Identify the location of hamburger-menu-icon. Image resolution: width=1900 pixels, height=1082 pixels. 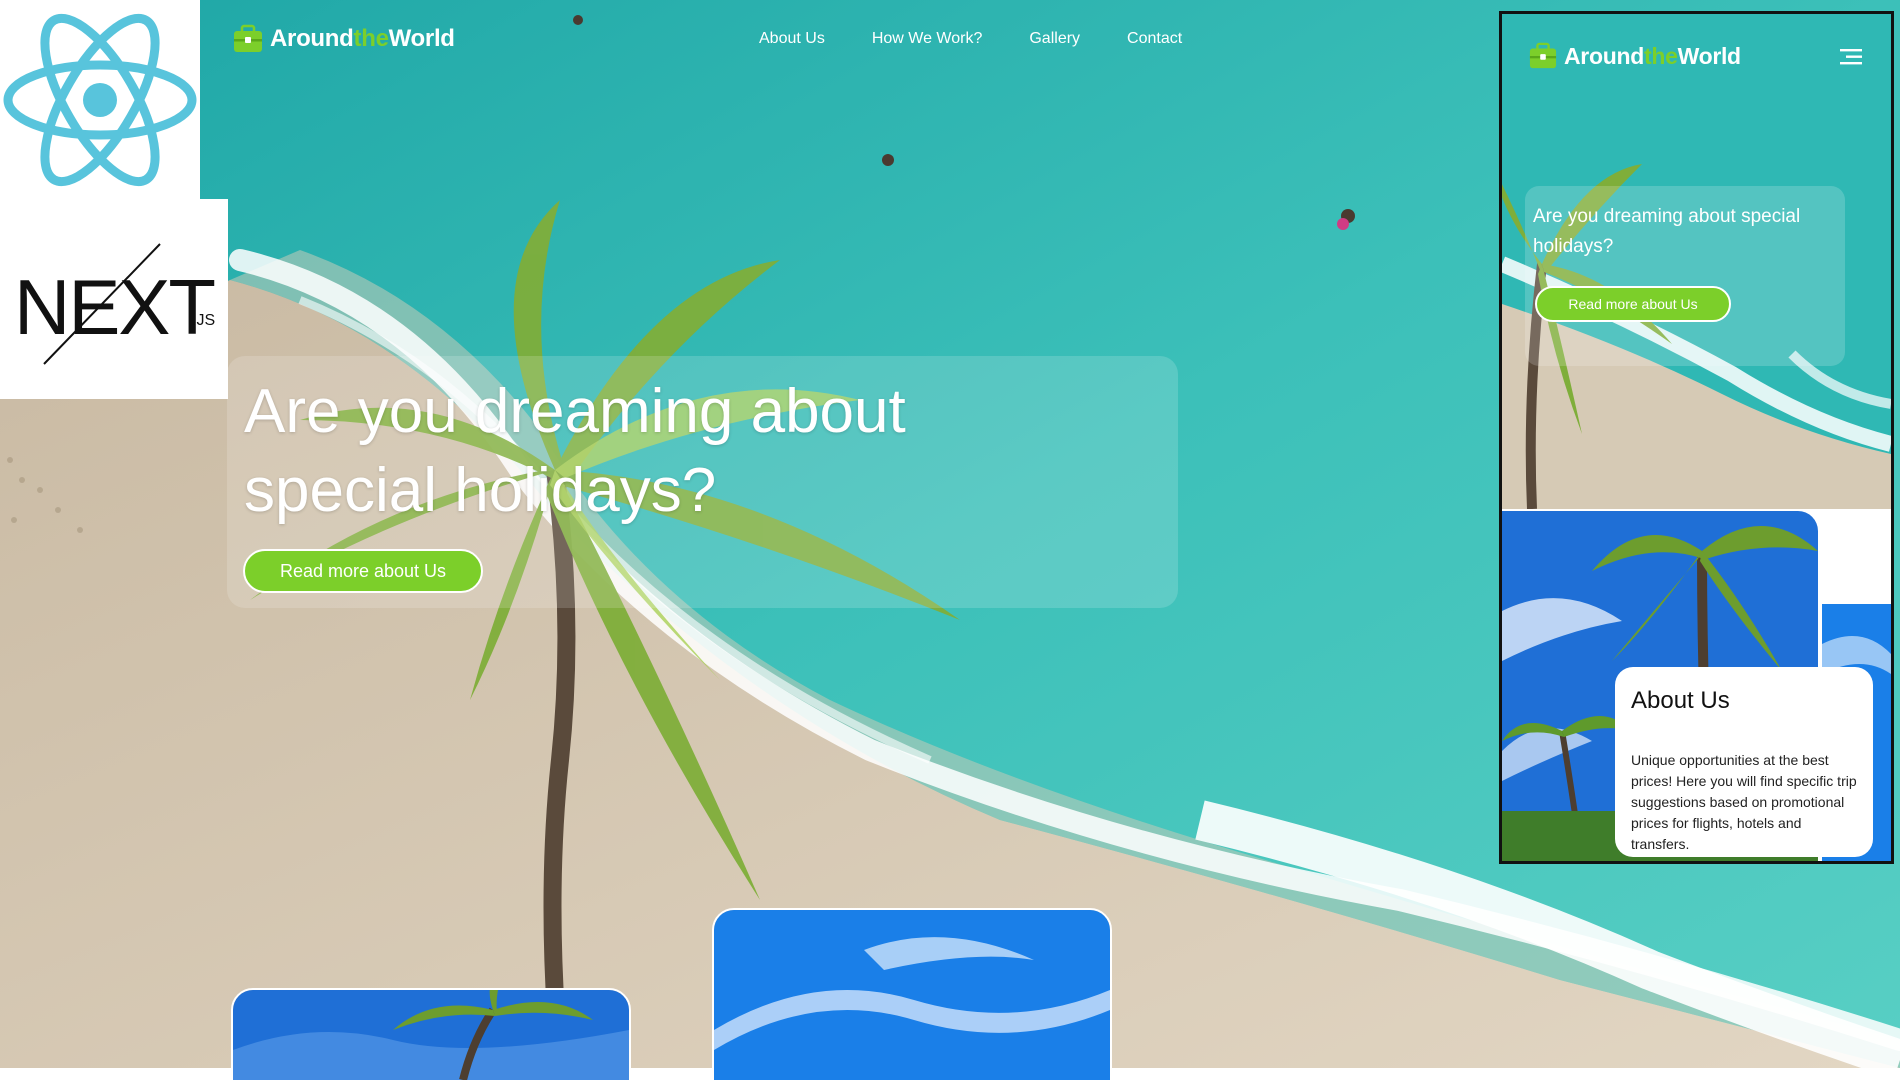
(1852, 57).